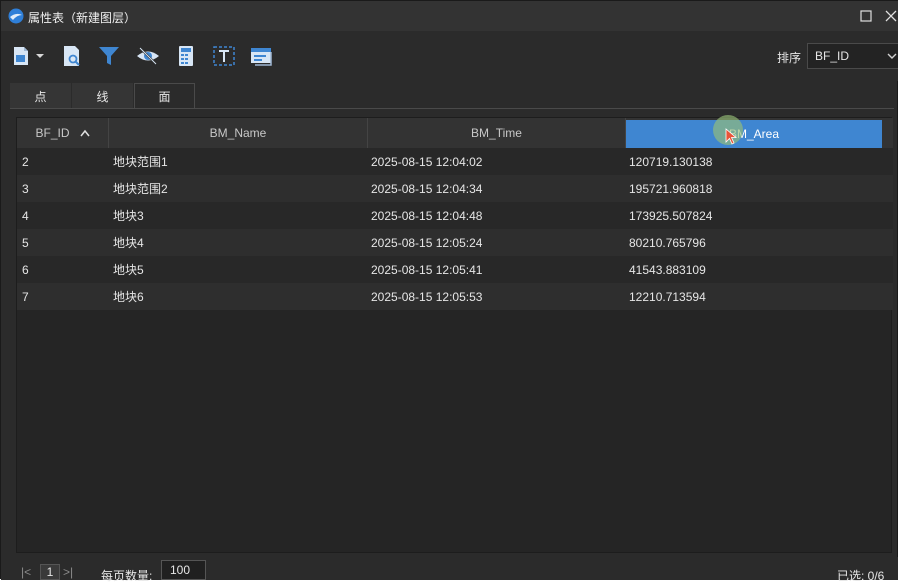 This screenshot has width=898, height=584. I want to click on zoom-to-icon, so click(72, 56).